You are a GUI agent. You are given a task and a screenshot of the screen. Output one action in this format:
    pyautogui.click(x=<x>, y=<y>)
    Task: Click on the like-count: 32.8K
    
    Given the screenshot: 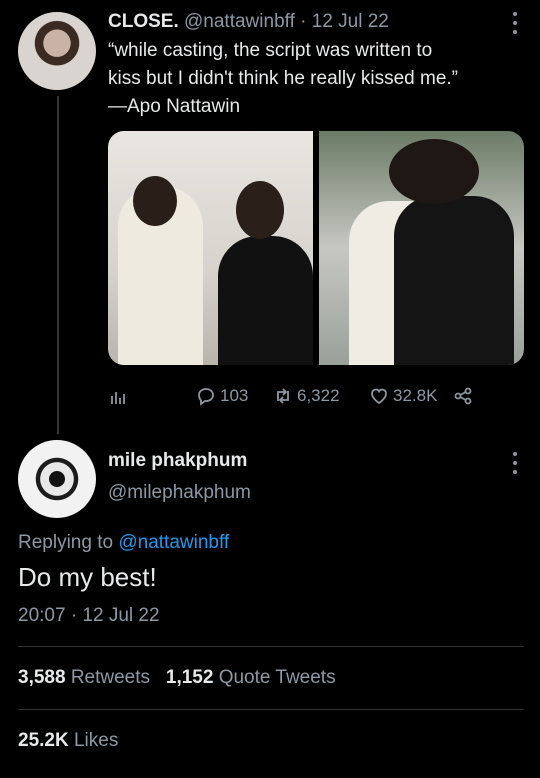 What is the action you would take?
    pyautogui.click(x=415, y=395)
    